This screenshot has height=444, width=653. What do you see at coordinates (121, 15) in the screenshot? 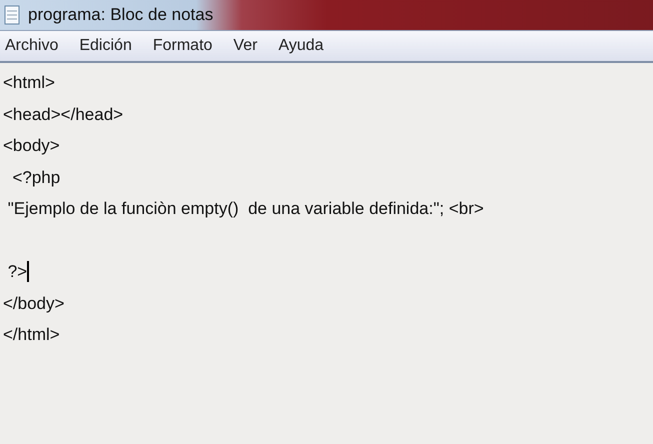
I see `window-title: programa: Bloc de notas` at bounding box center [121, 15].